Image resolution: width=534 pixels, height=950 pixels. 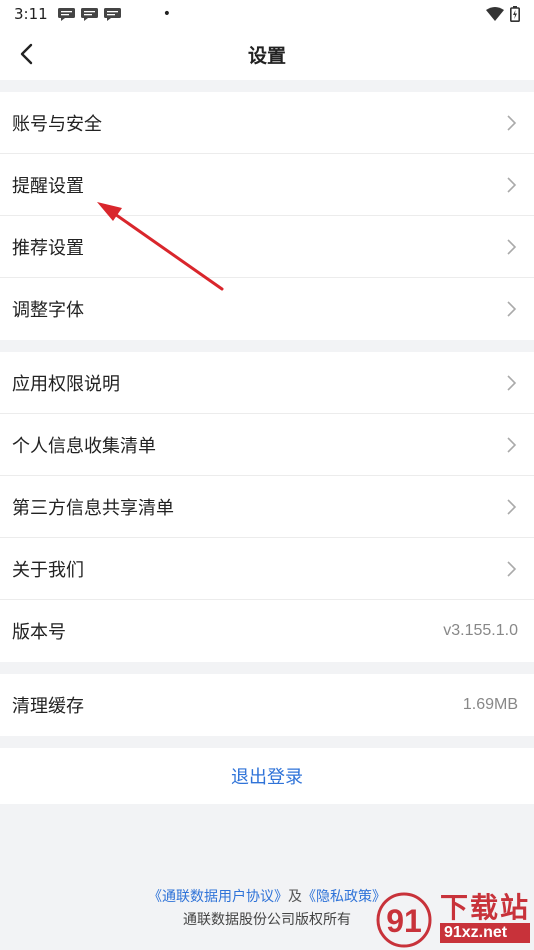 I want to click on back-button, so click(x=26, y=54).